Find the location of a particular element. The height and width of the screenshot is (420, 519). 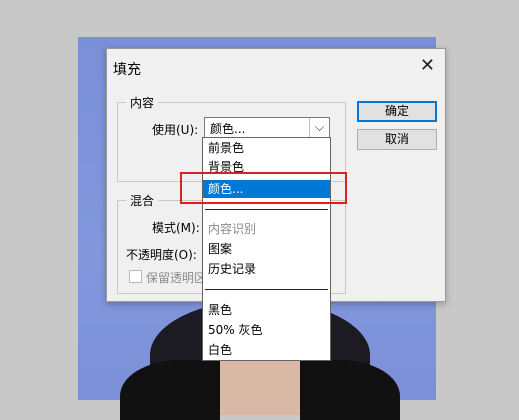

annotation-highlight-box is located at coordinates (263, 188).